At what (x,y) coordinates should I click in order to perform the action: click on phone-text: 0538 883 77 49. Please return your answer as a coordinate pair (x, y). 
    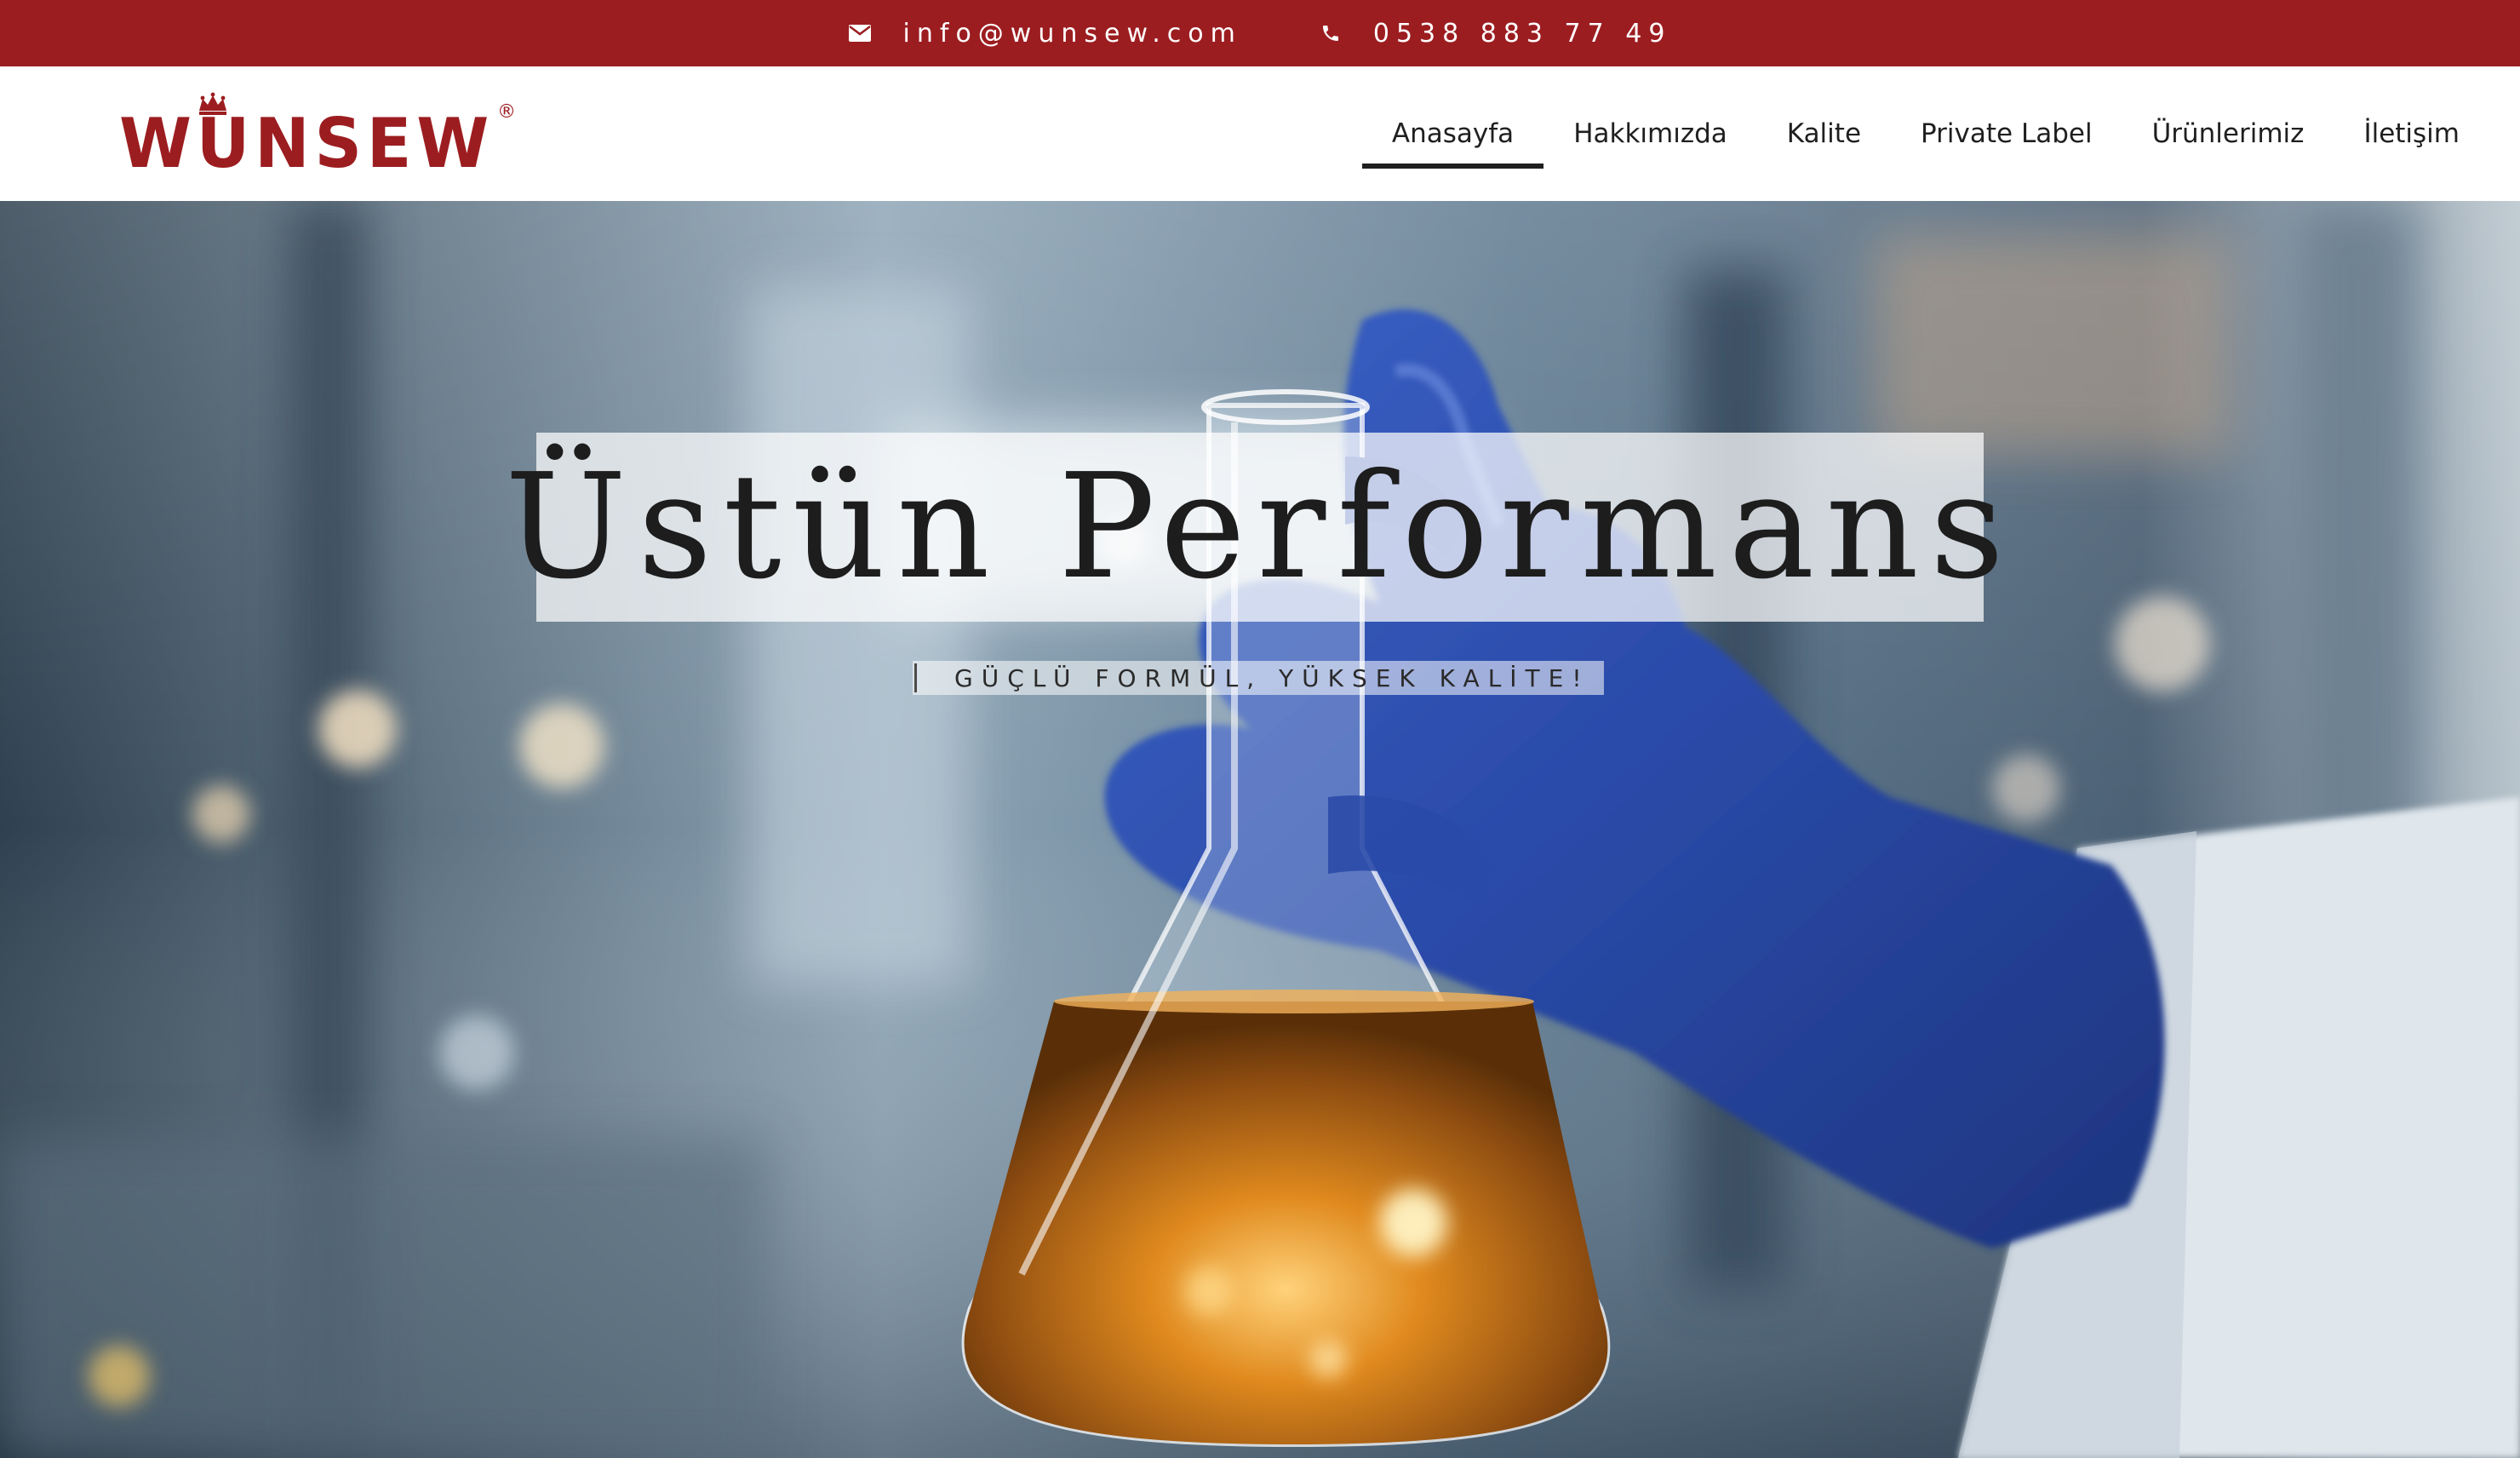
    Looking at the image, I should click on (1522, 34).